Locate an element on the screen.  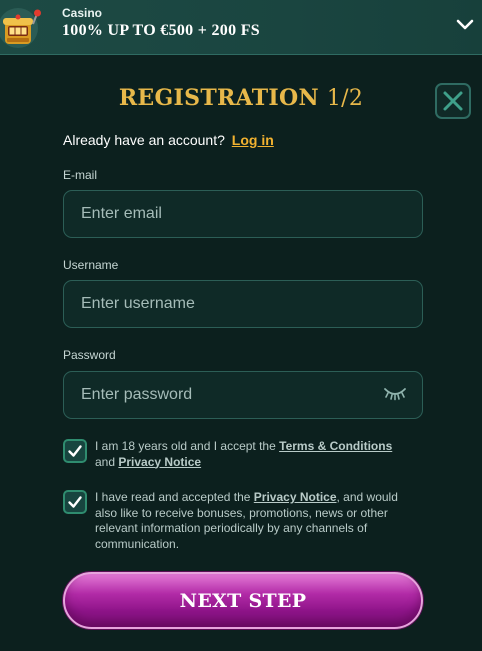
login-link: Log in is located at coordinates (253, 140).